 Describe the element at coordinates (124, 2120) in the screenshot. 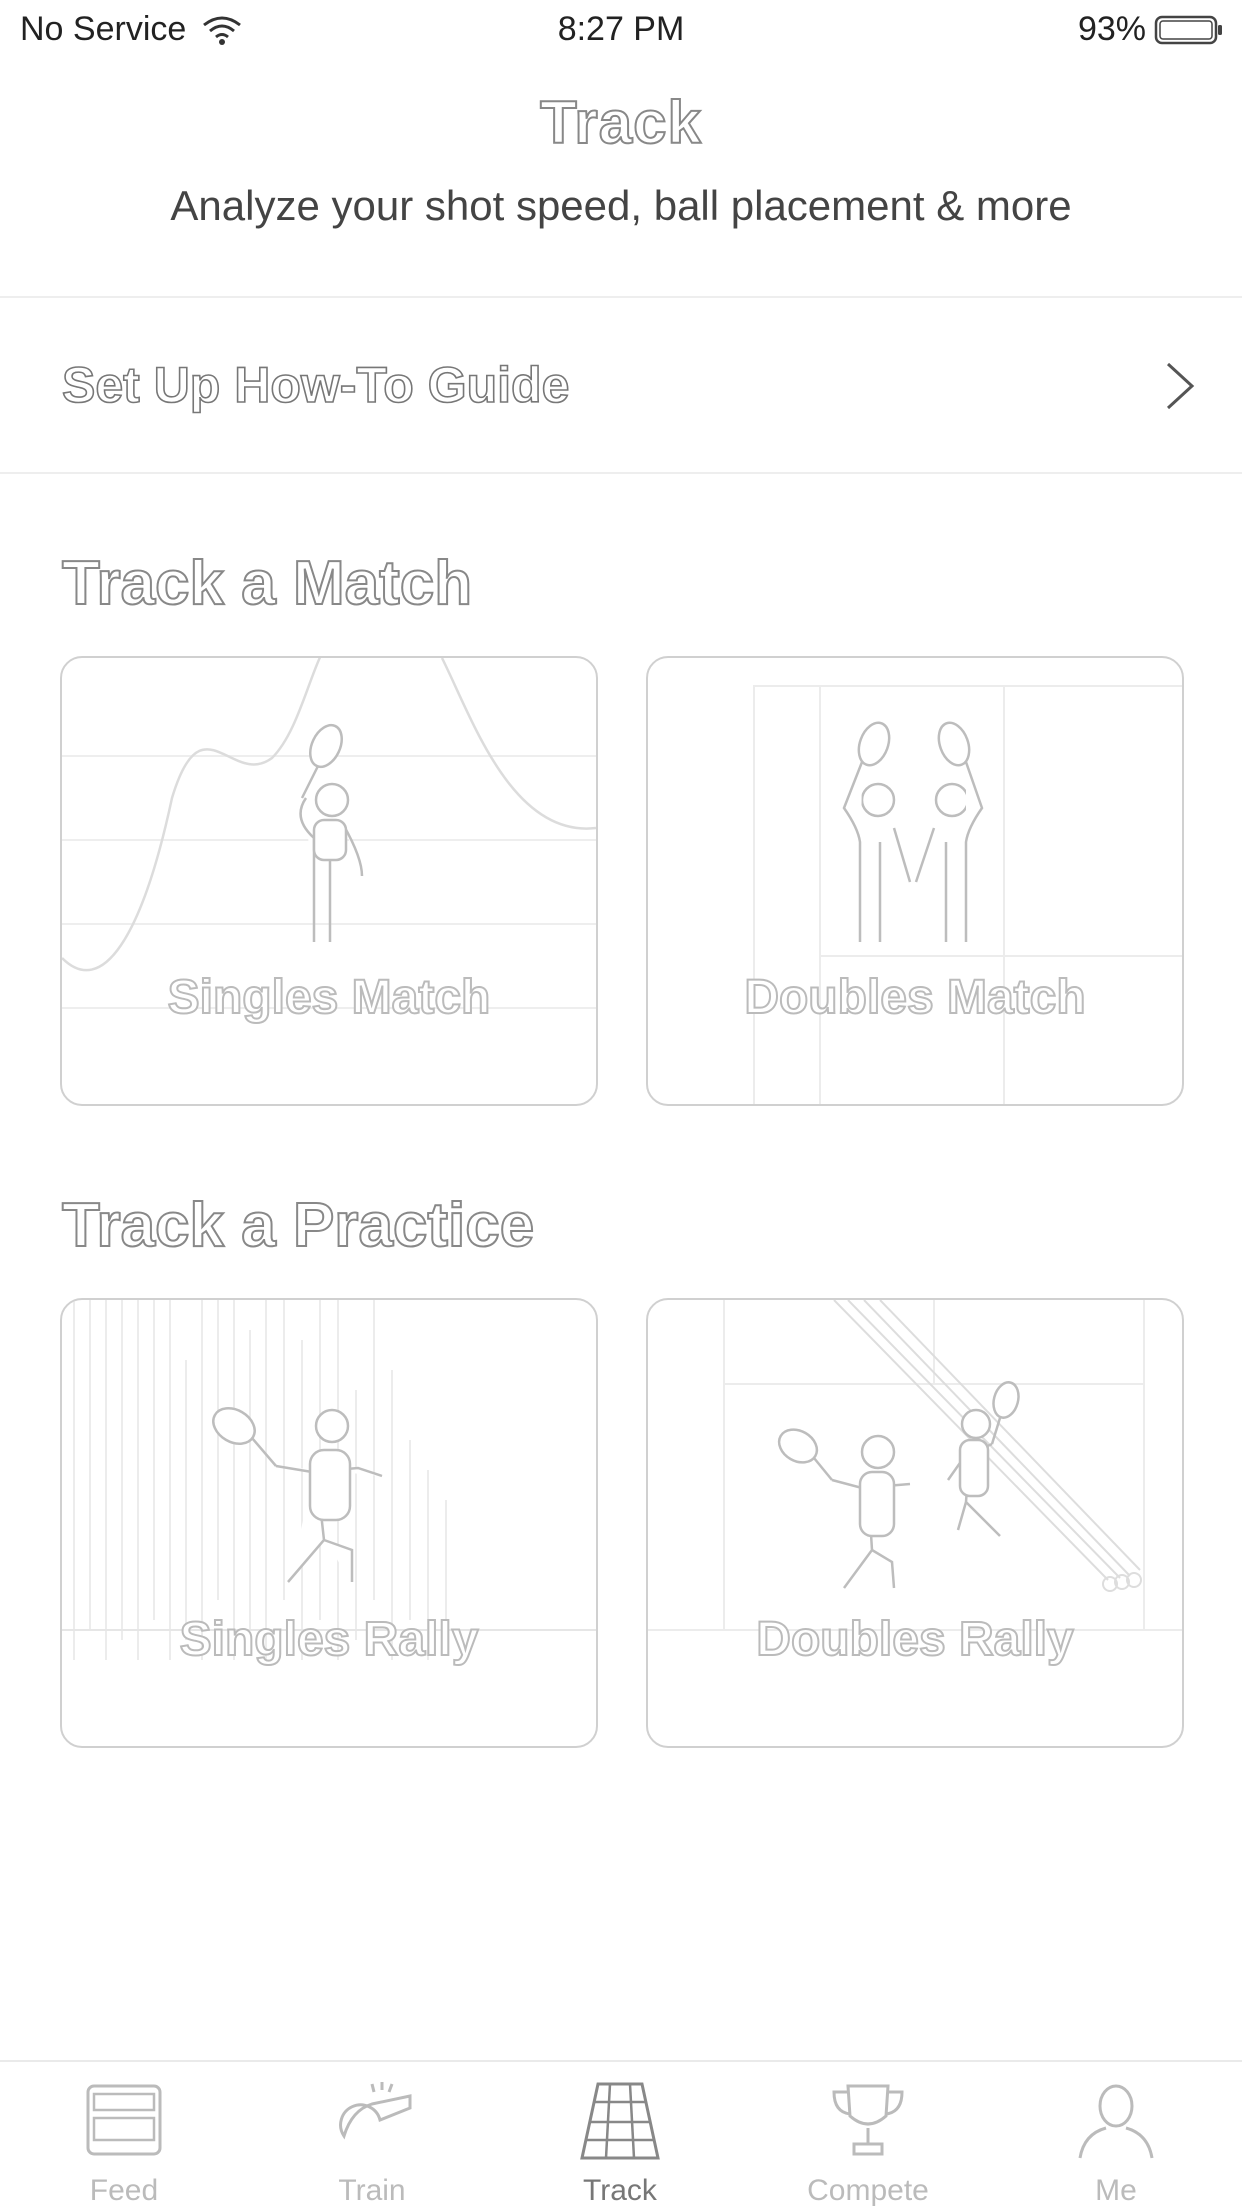

I see `feed-icon` at that location.